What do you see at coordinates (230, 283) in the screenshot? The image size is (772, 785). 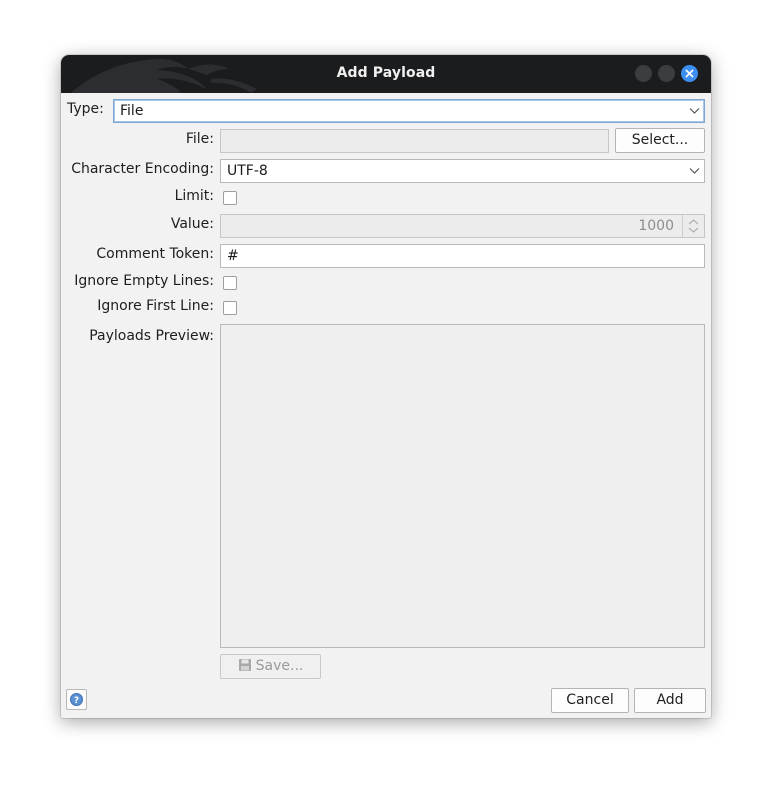 I see `ignore-empty-lines-checkbox` at bounding box center [230, 283].